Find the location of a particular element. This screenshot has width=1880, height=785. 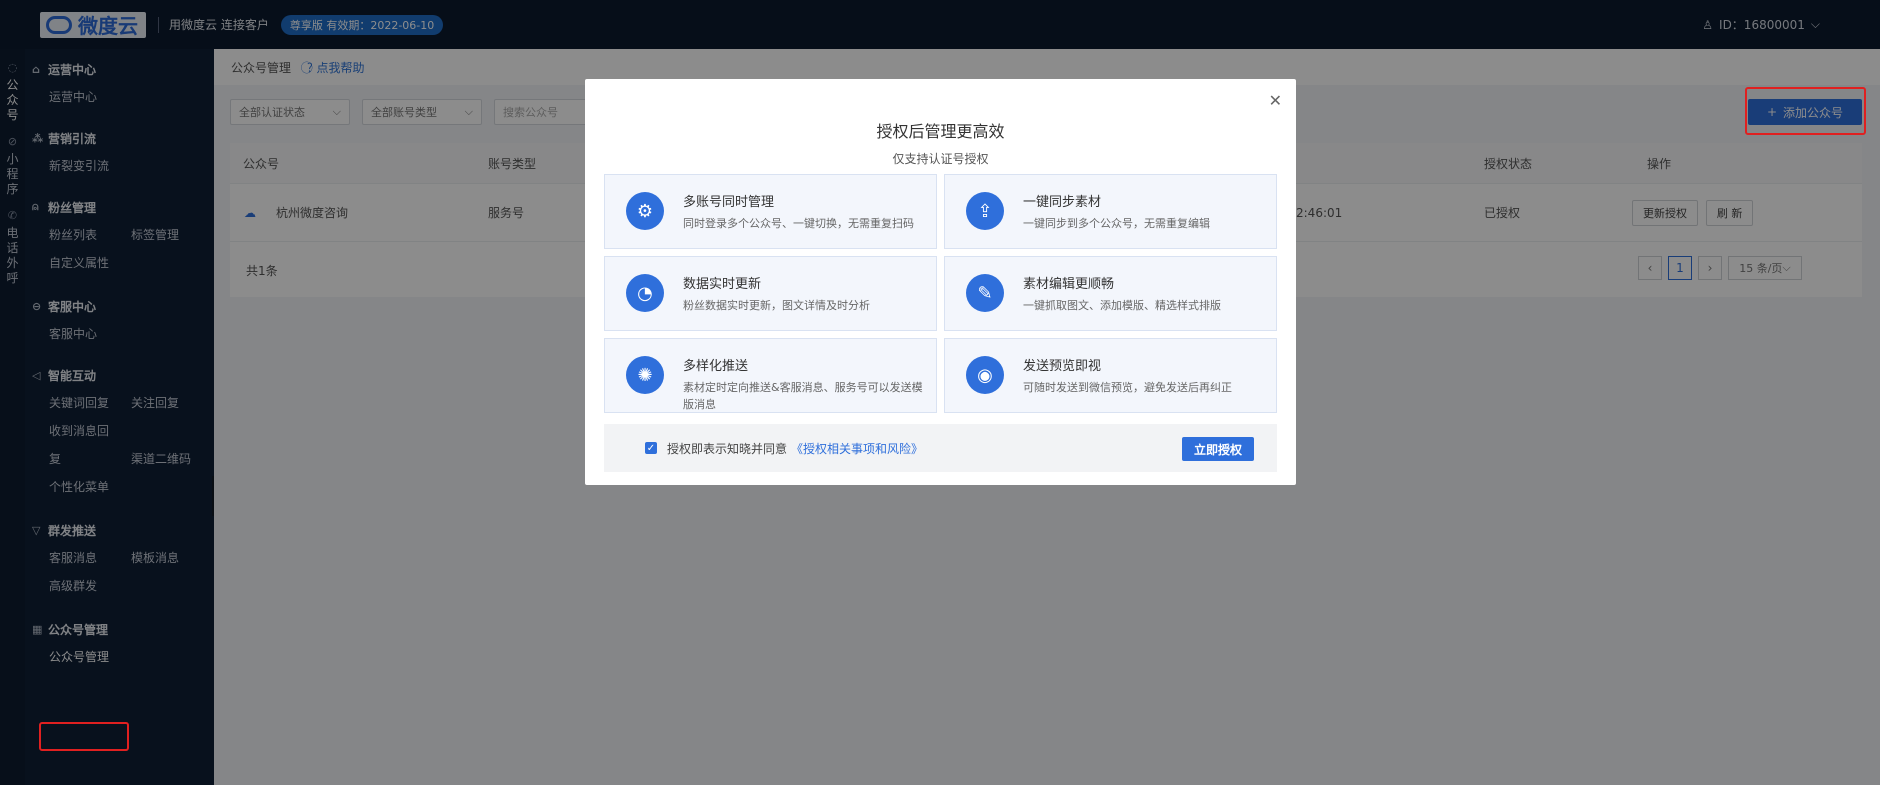

broadcast-icon: ✺ is located at coordinates (645, 375).